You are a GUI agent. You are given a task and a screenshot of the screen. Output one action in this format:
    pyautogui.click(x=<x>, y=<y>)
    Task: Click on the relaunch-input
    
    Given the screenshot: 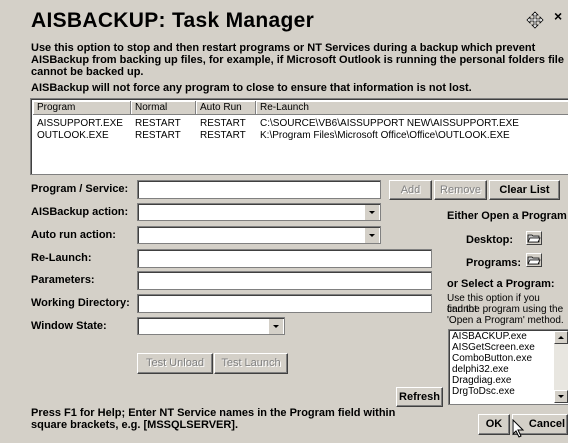 What is the action you would take?
    pyautogui.click(x=284, y=258)
    